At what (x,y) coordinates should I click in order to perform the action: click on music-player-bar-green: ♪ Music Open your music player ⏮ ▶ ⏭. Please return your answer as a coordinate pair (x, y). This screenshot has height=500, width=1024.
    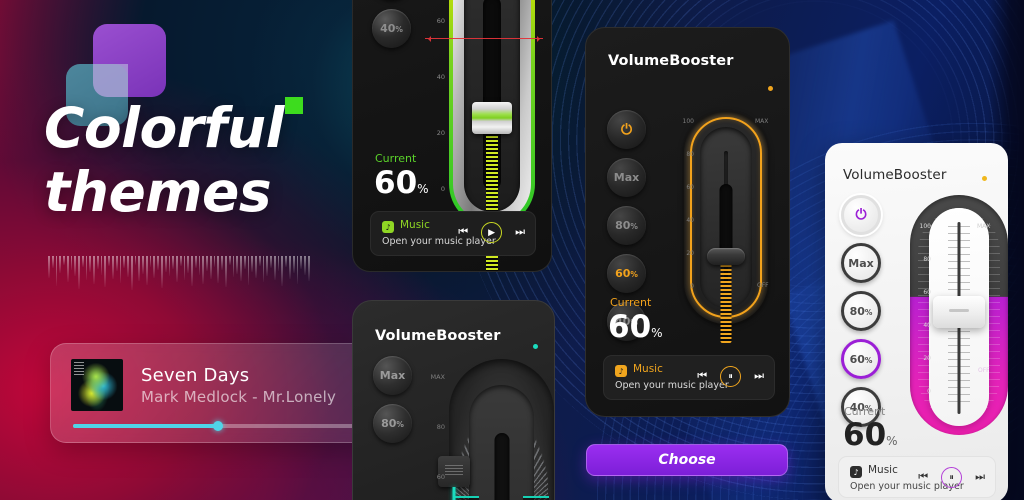
    Looking at the image, I should click on (453, 233).